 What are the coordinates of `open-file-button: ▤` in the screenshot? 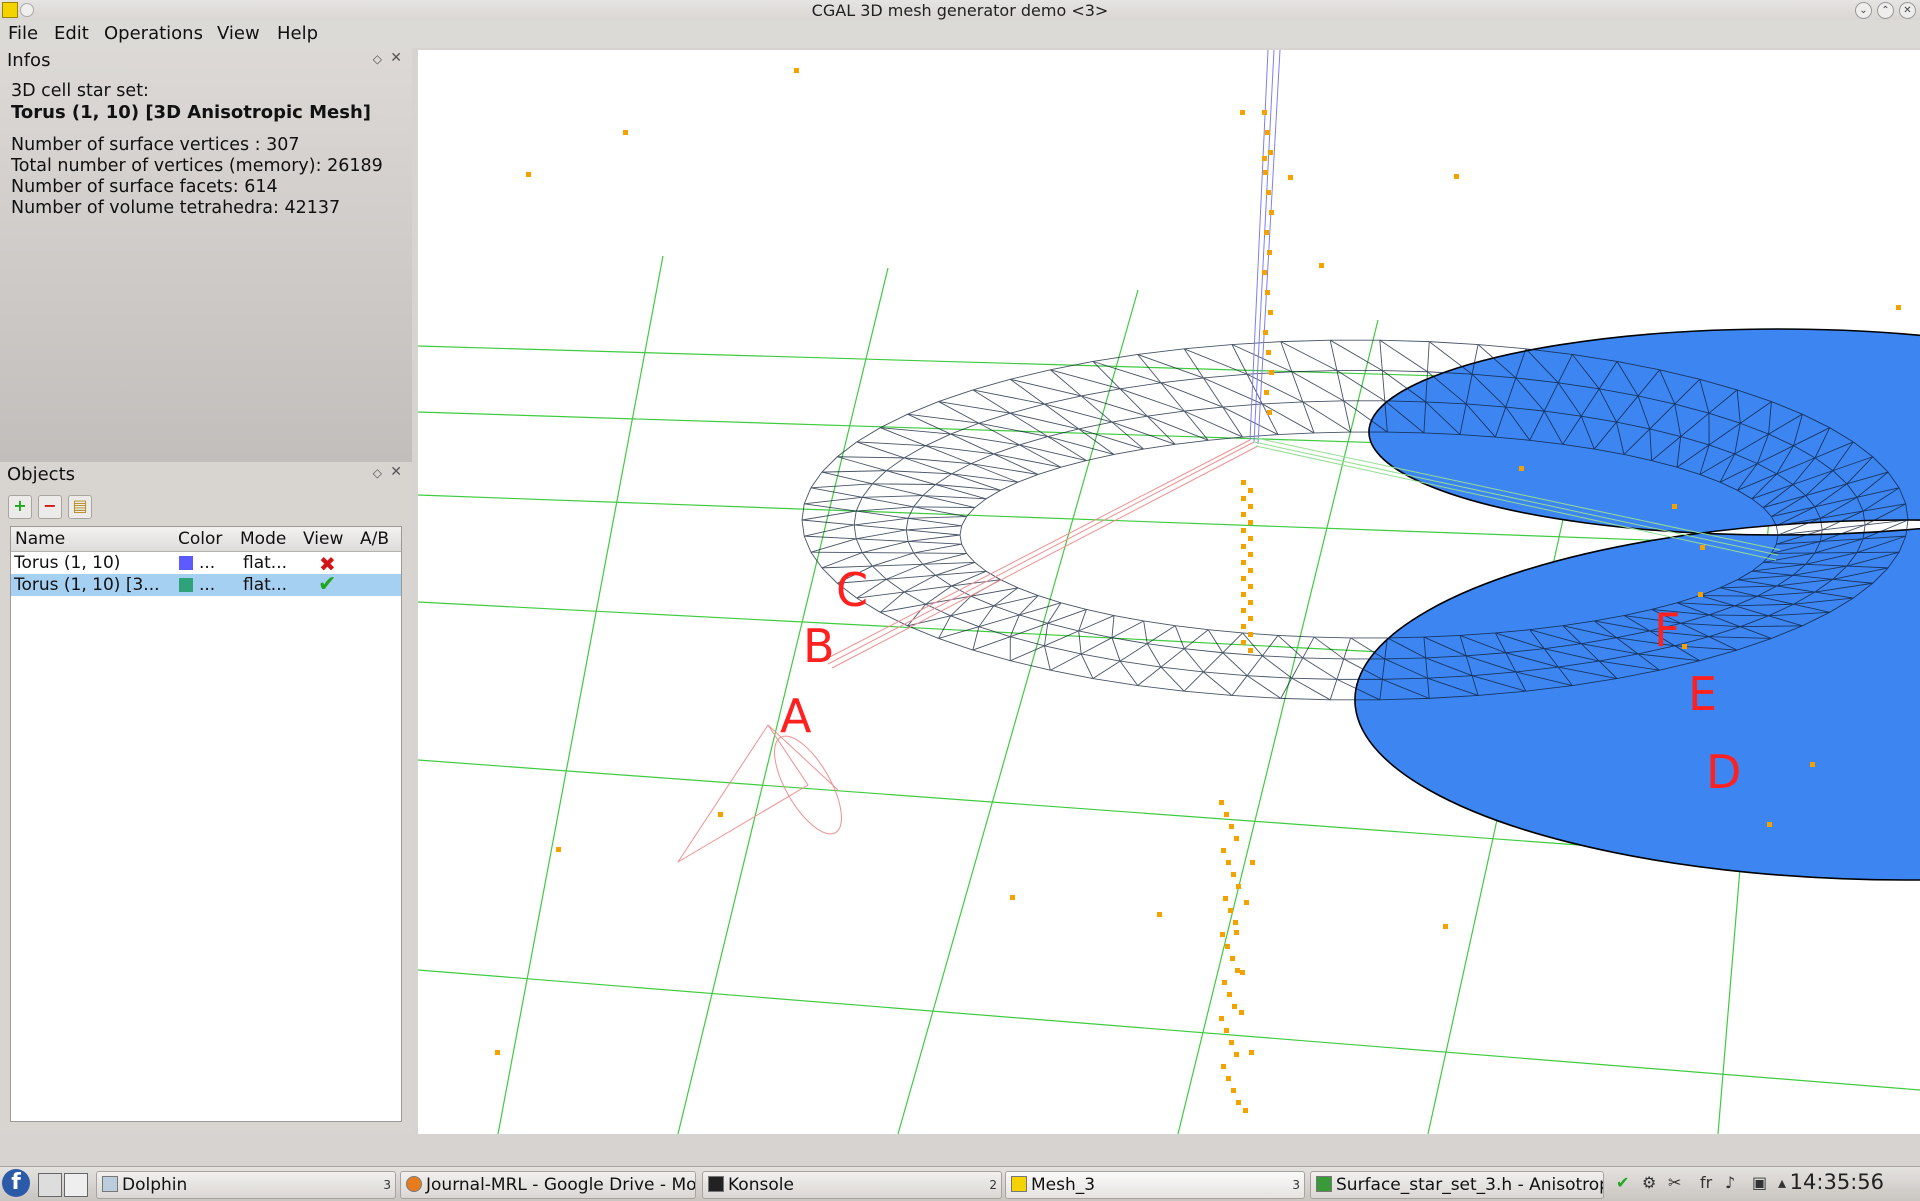 It's located at (80, 507).